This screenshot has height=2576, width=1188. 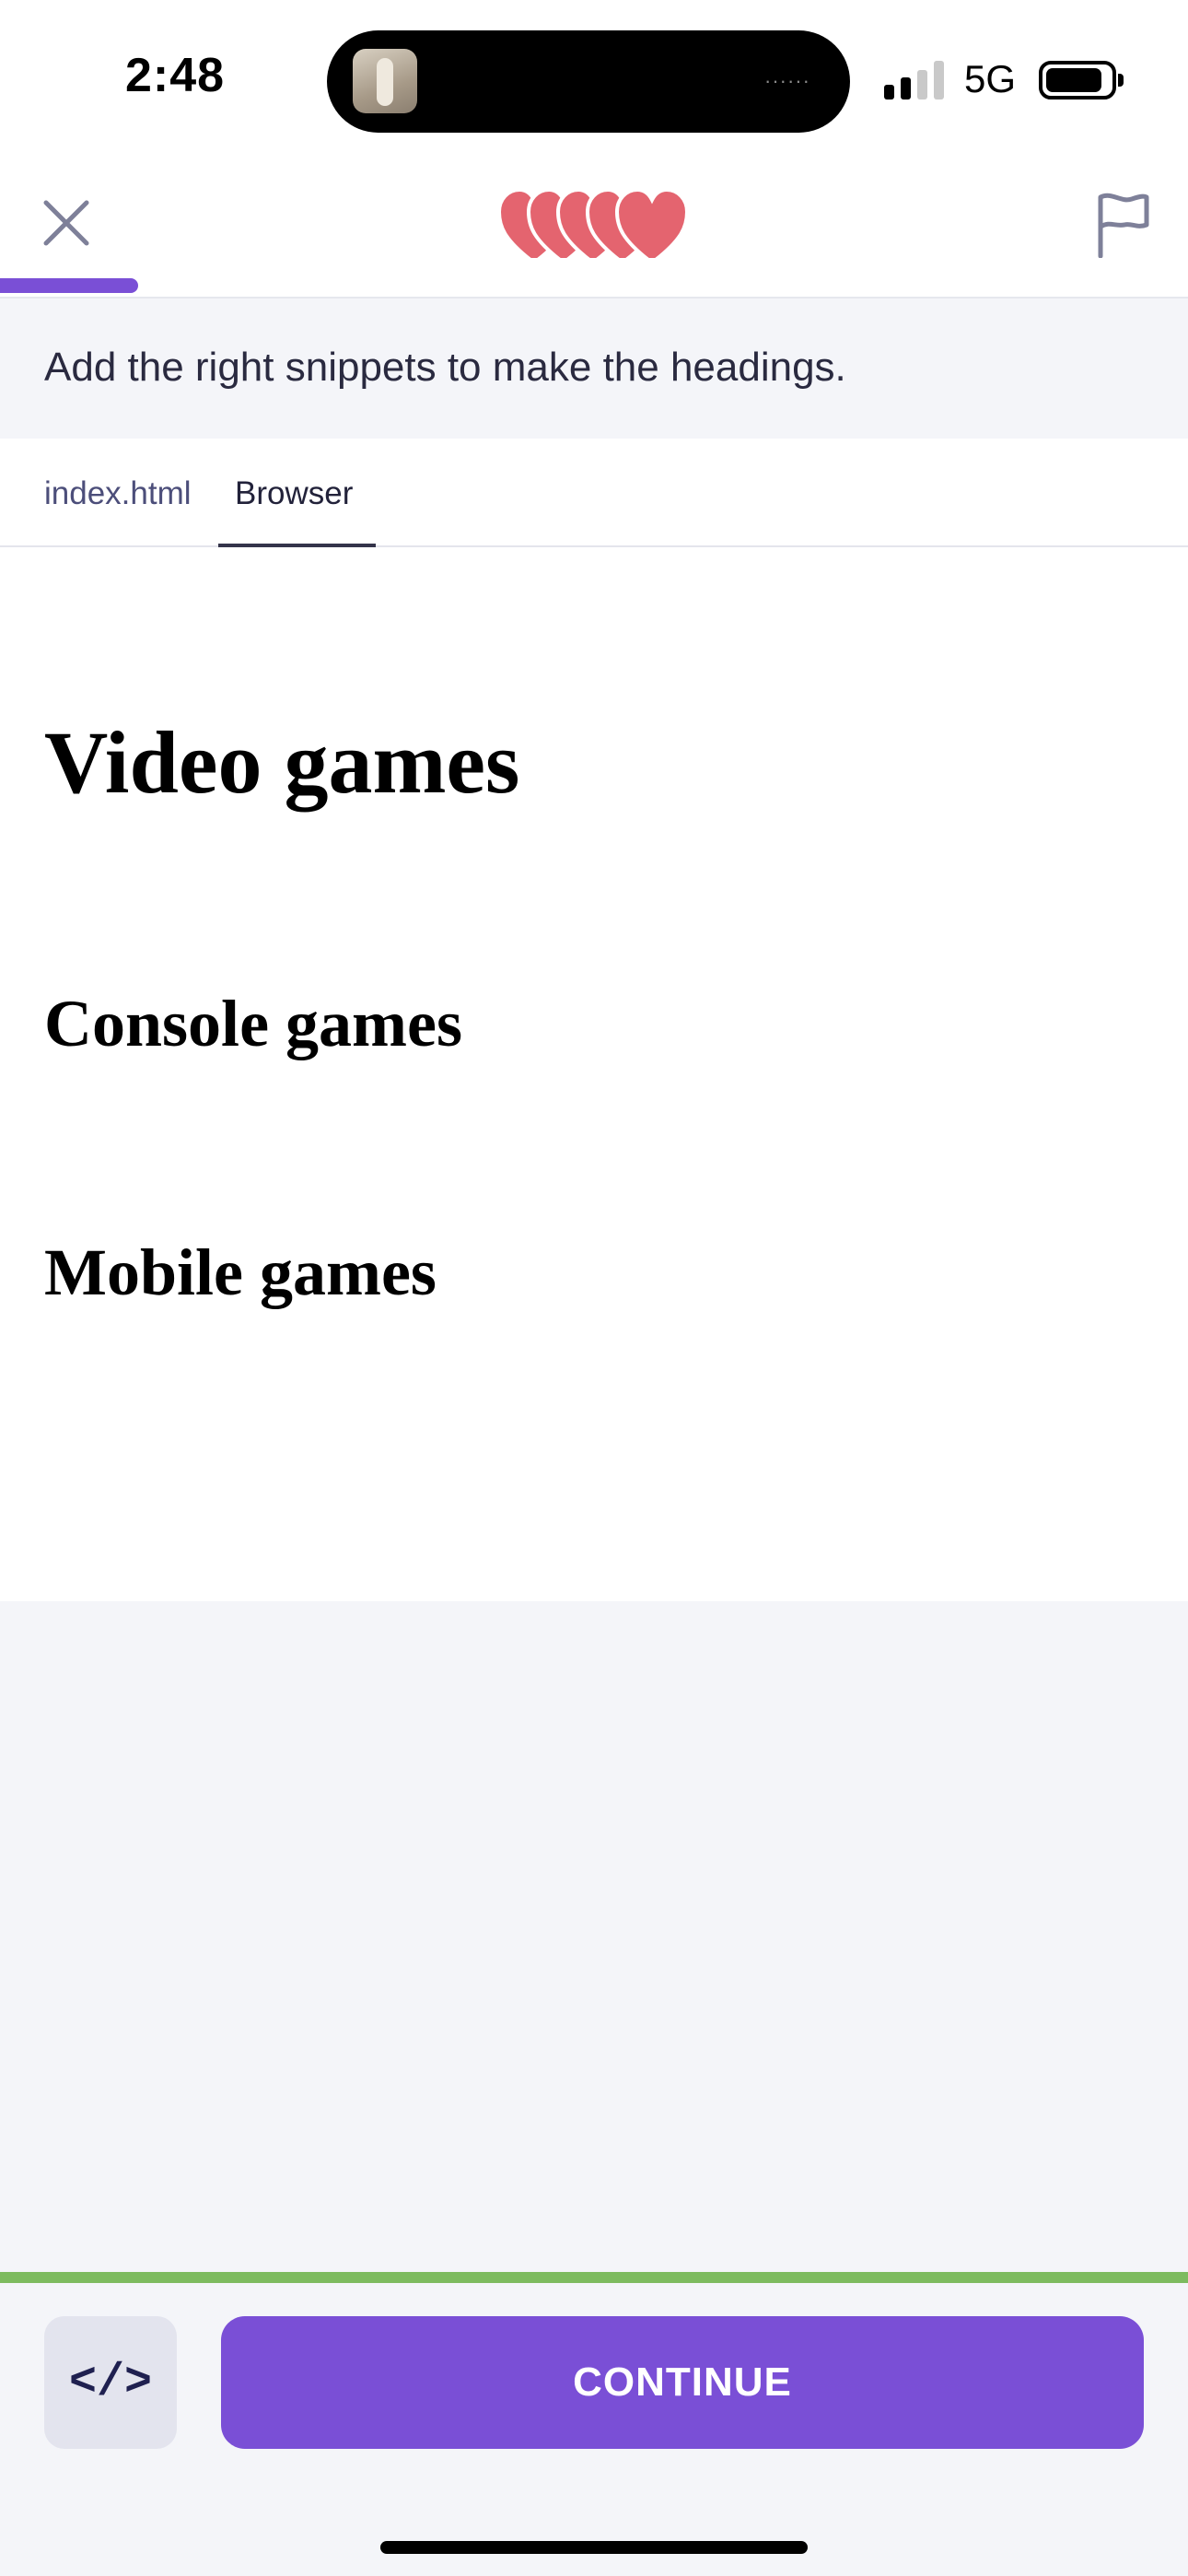 What do you see at coordinates (282, 762) in the screenshot?
I see `heading-1: Video games` at bounding box center [282, 762].